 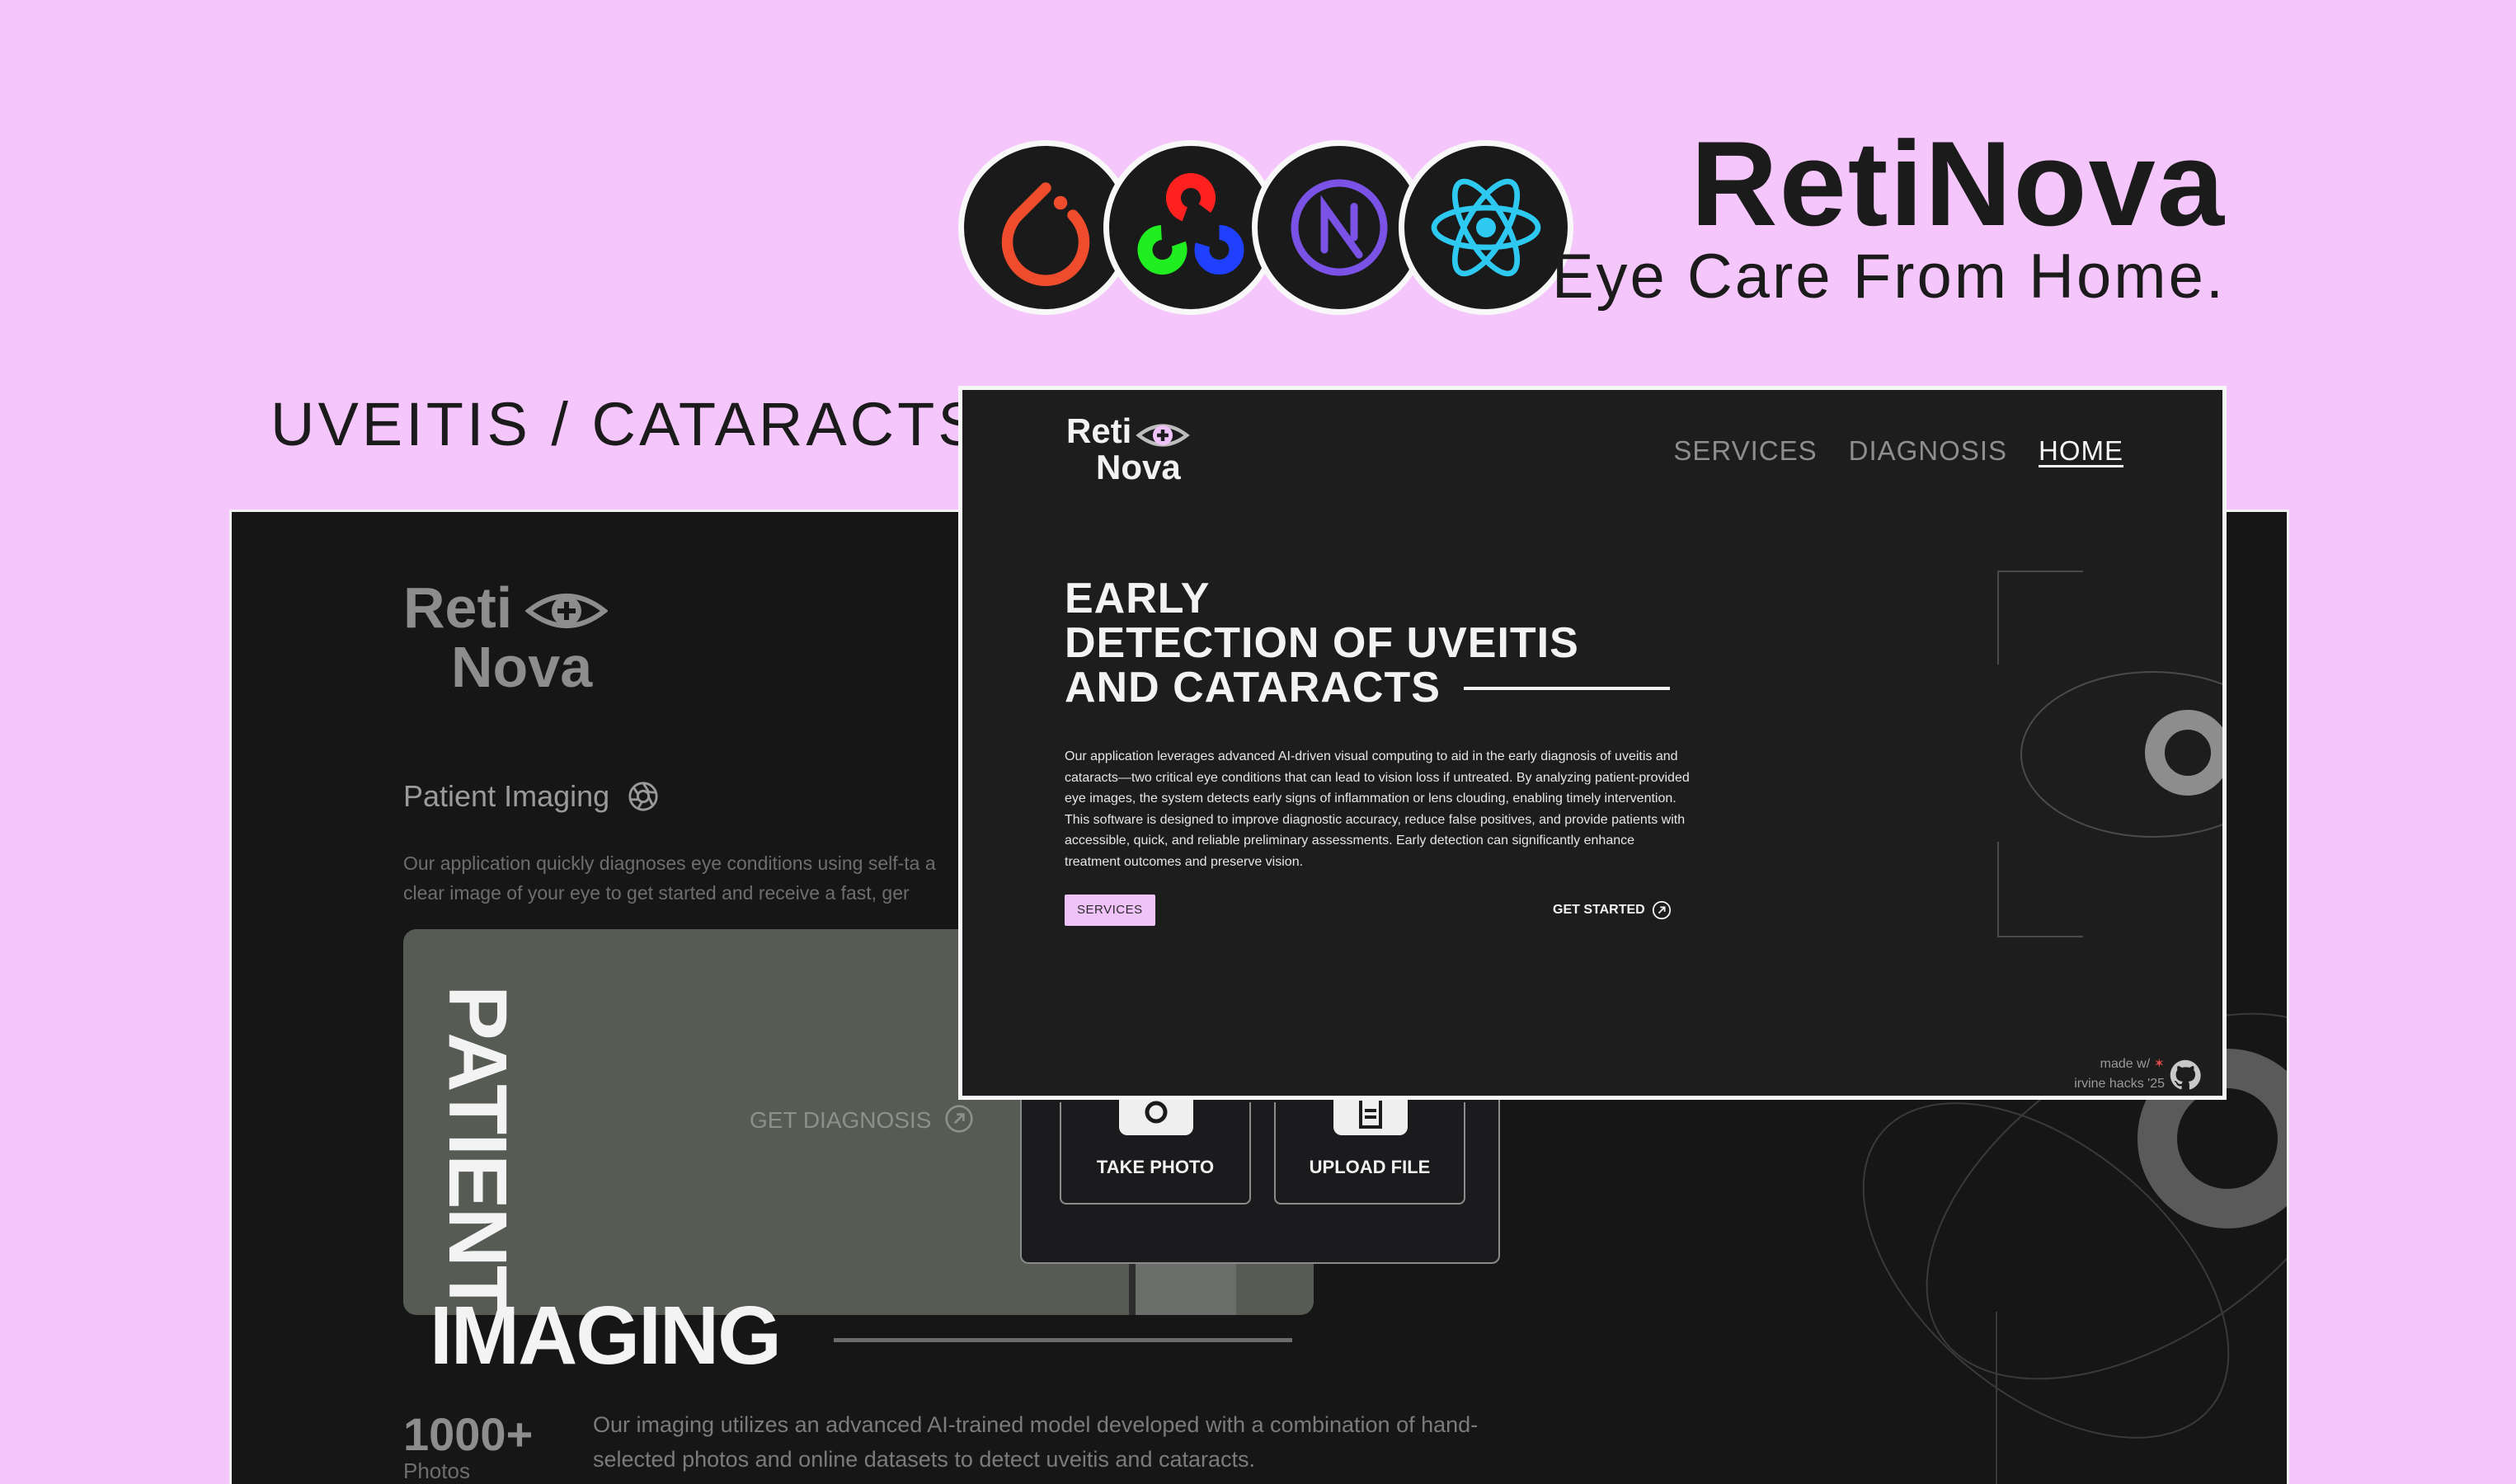 What do you see at coordinates (1155, 1167) in the screenshot?
I see `take-photo-label: TAKE PHOTO` at bounding box center [1155, 1167].